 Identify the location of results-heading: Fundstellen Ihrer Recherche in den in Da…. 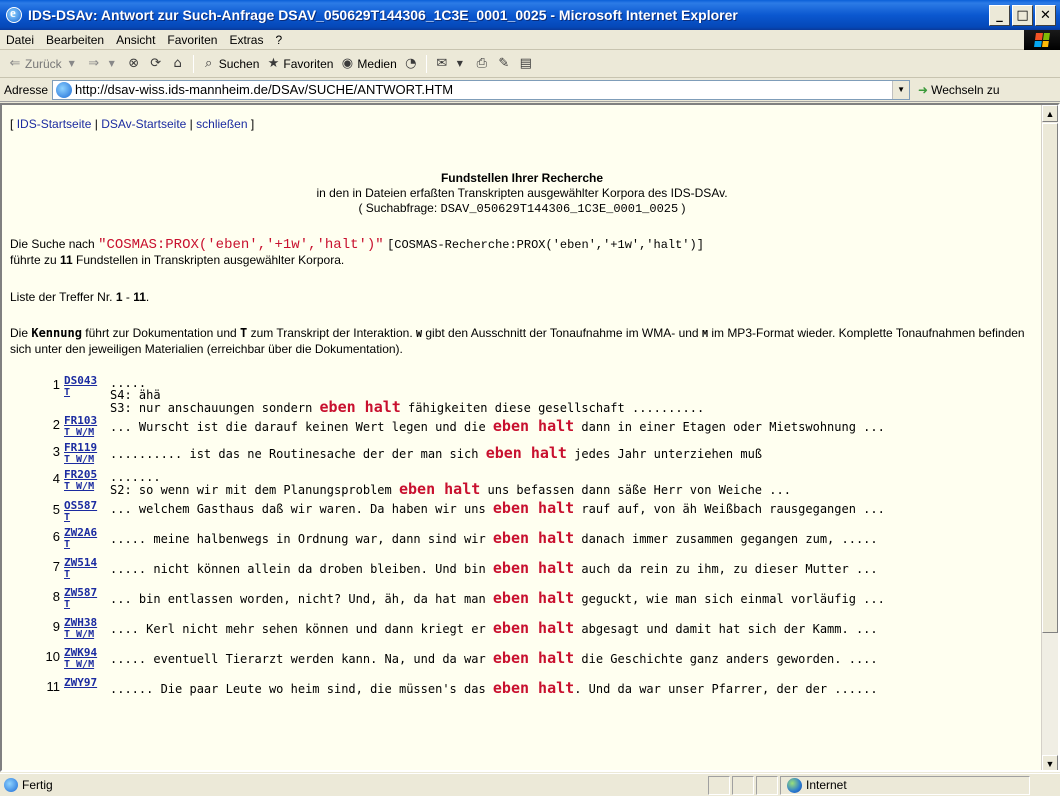
(522, 194).